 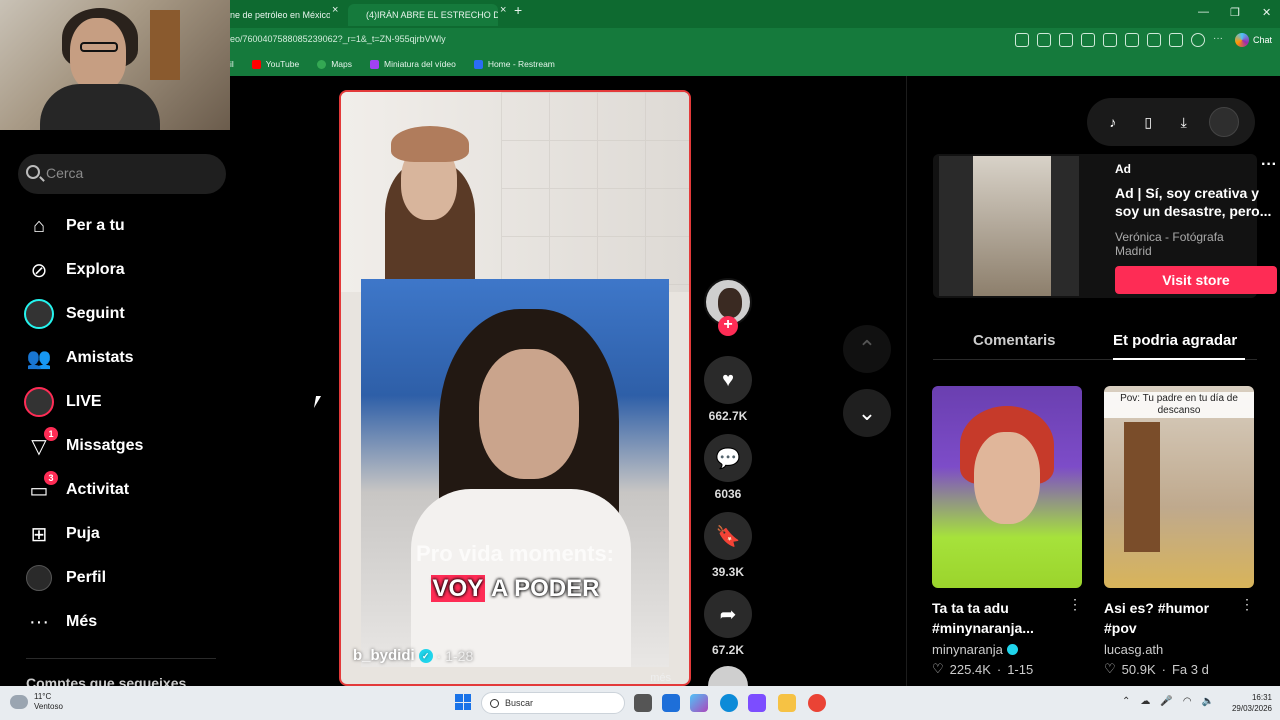 I want to click on favorite-star-icon, so click(x=1087, y=40).